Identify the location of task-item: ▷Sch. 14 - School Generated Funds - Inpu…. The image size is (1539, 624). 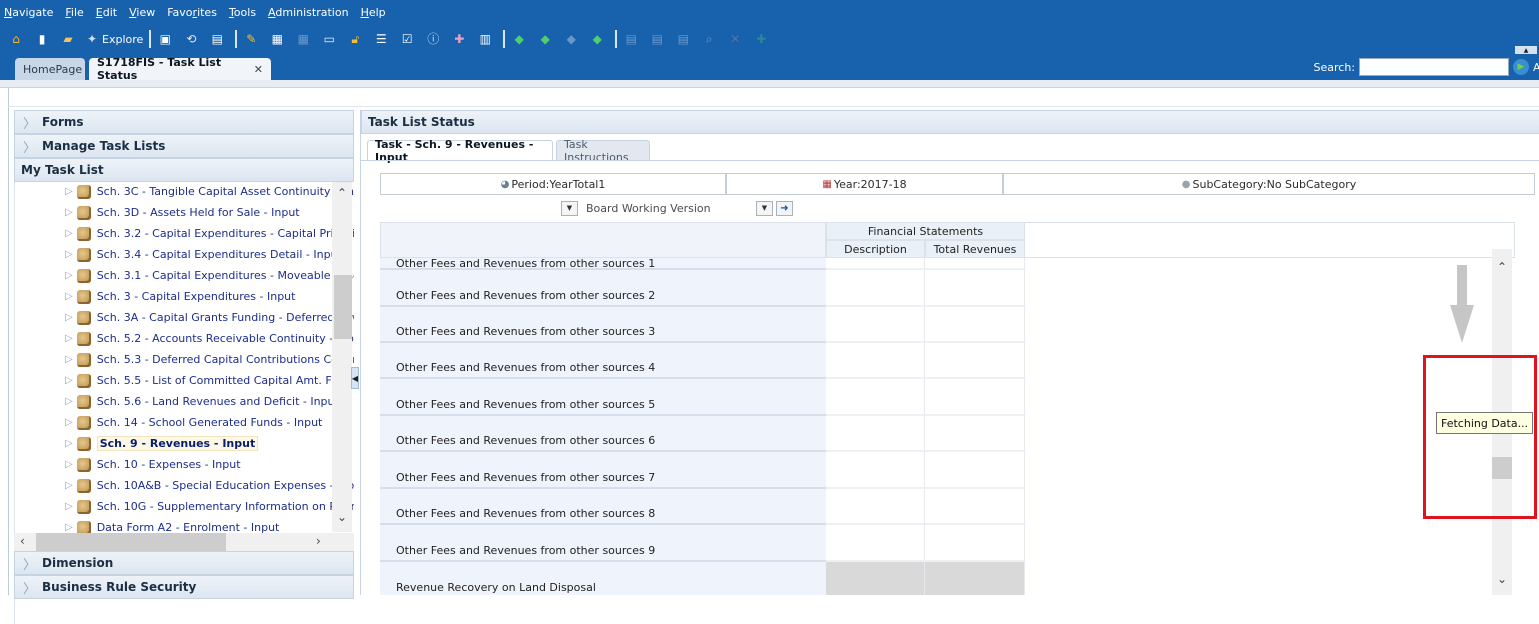
(193, 422).